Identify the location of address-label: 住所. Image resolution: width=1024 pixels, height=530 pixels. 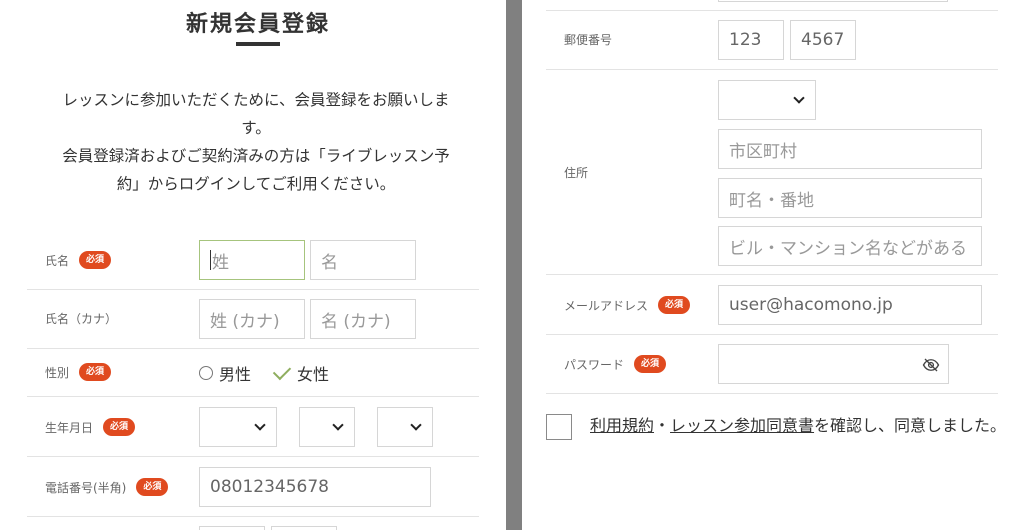
(576, 173).